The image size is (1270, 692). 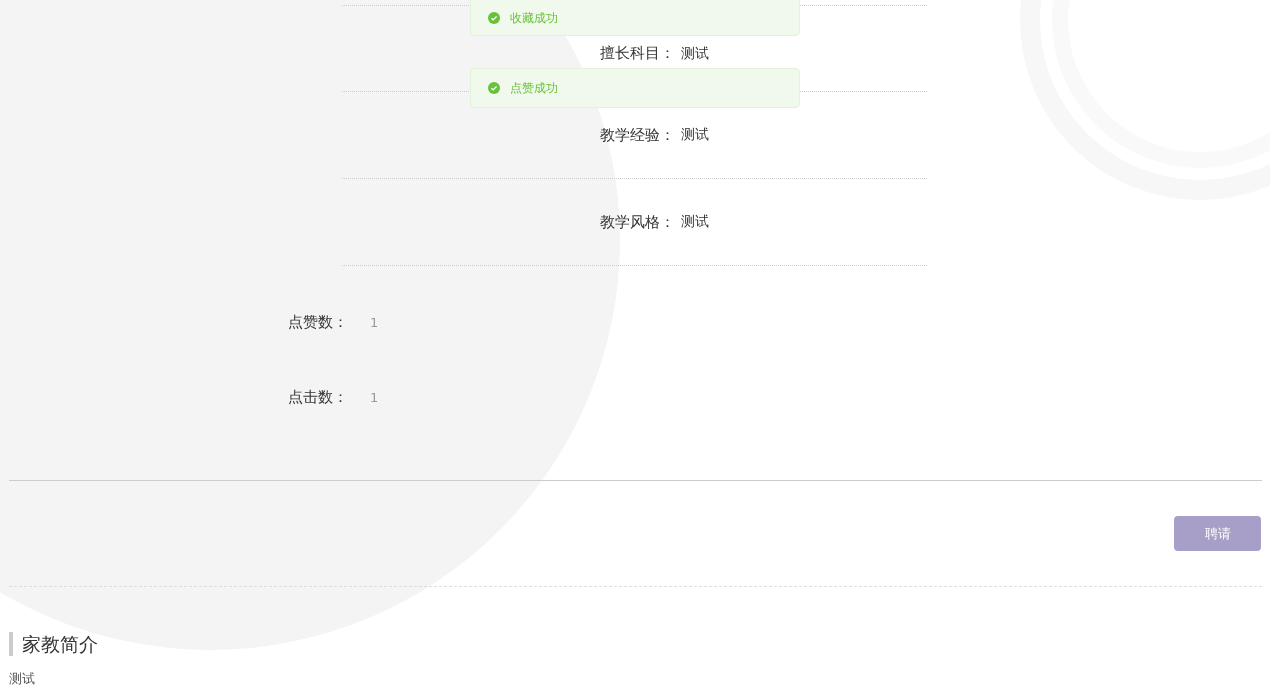 What do you see at coordinates (637, 222) in the screenshot?
I see `field-label: 教学风格：` at bounding box center [637, 222].